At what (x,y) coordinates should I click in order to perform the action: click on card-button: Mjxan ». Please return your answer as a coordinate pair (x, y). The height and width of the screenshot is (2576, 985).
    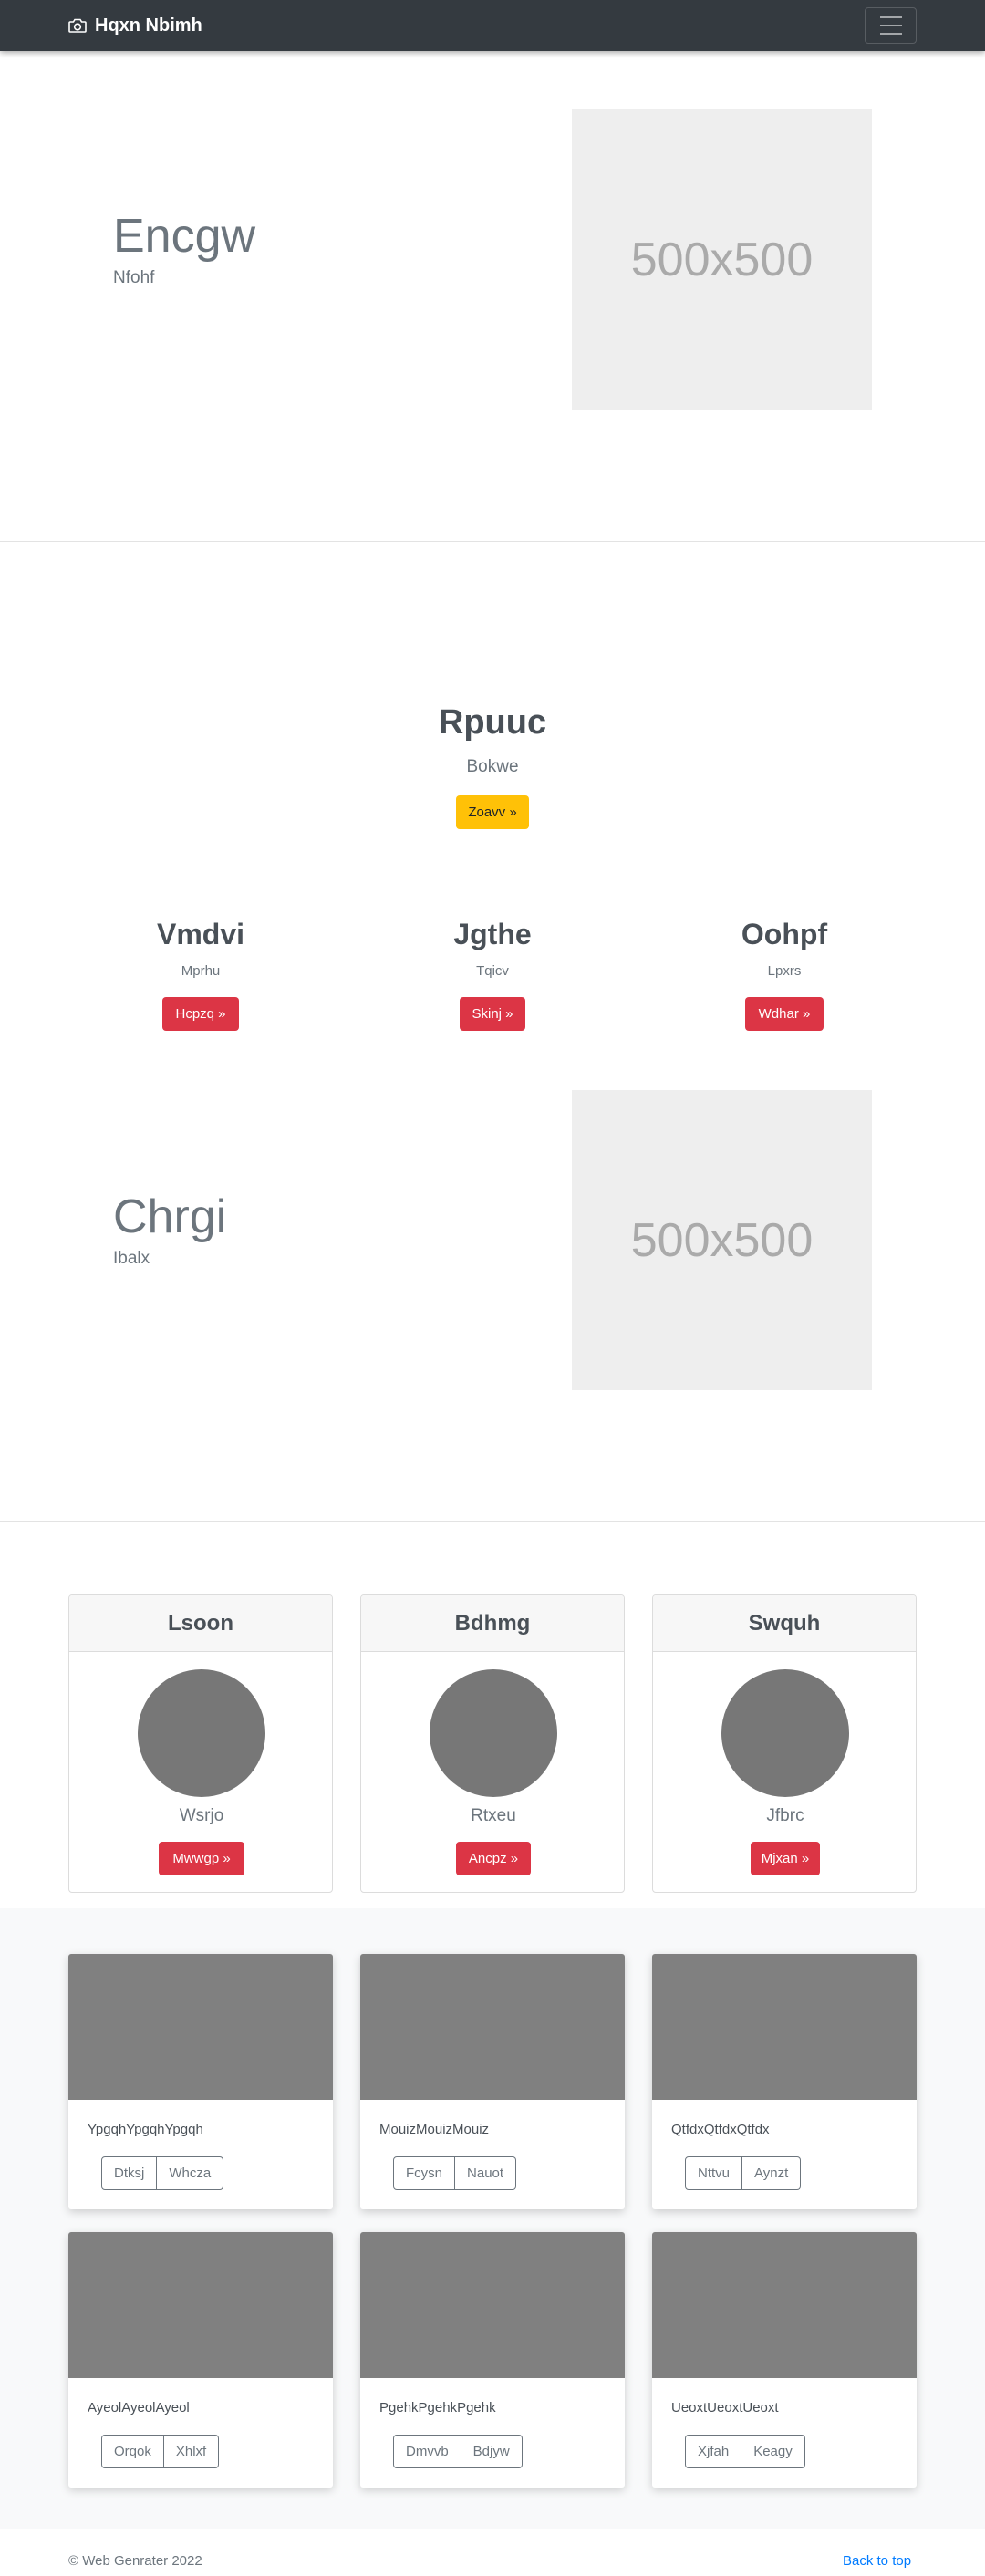
    Looking at the image, I should click on (785, 1858).